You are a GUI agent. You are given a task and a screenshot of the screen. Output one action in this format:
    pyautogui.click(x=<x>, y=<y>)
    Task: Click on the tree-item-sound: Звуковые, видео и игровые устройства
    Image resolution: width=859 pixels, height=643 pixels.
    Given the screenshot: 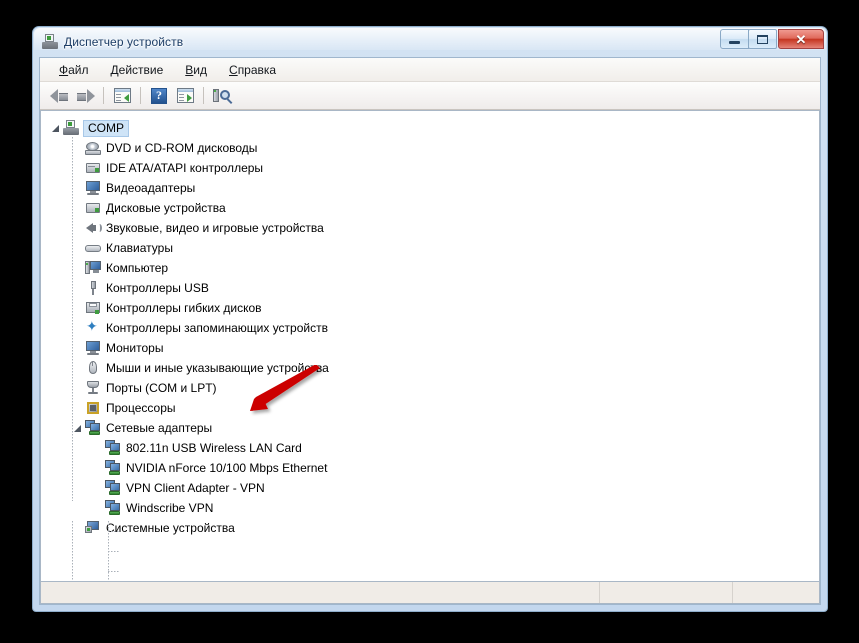 What is the action you would take?
    pyautogui.click(x=430, y=228)
    